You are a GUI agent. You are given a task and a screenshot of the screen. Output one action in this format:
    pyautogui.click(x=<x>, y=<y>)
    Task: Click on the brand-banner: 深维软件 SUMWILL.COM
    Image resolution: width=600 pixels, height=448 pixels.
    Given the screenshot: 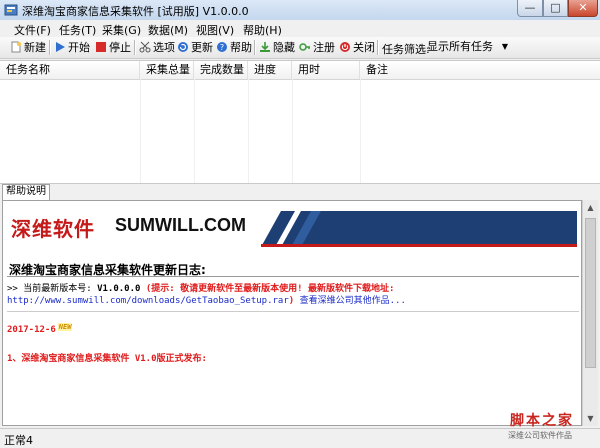 What is the action you would take?
    pyautogui.click(x=293, y=228)
    